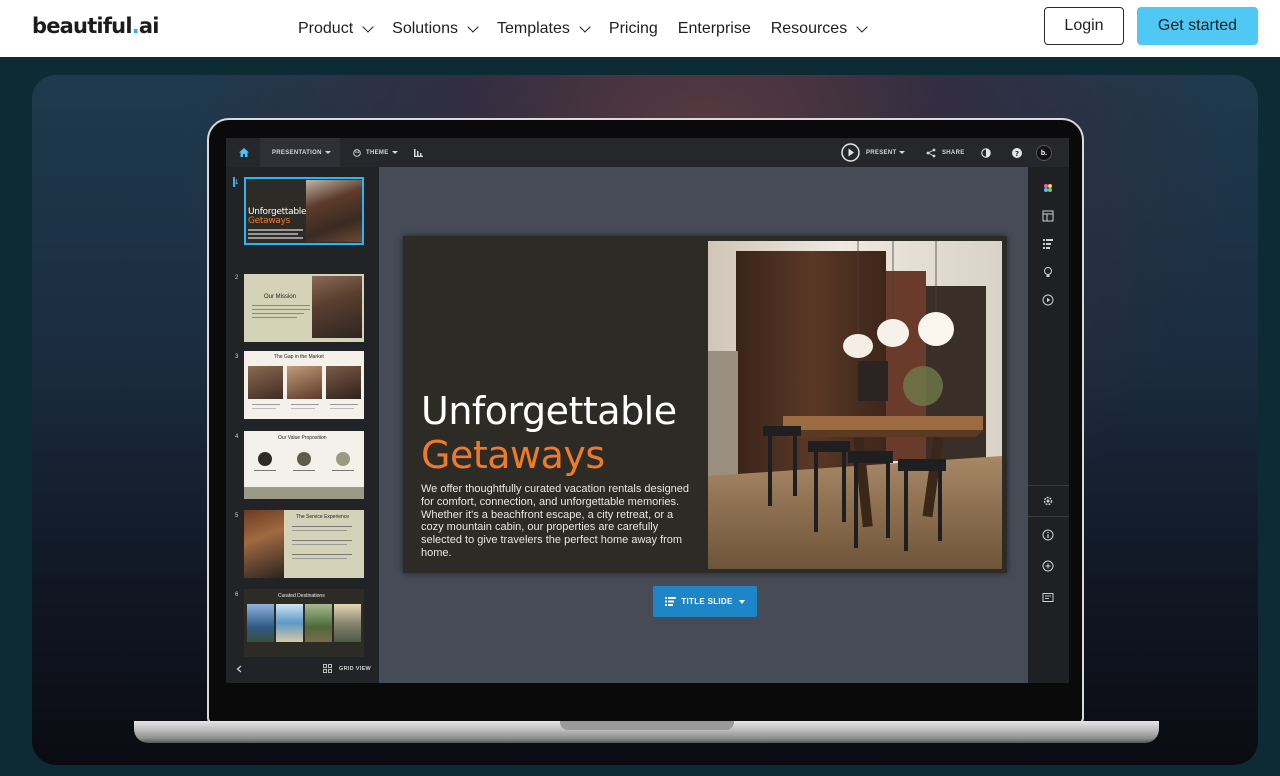  I want to click on get-started-button: Get started, so click(1197, 26).